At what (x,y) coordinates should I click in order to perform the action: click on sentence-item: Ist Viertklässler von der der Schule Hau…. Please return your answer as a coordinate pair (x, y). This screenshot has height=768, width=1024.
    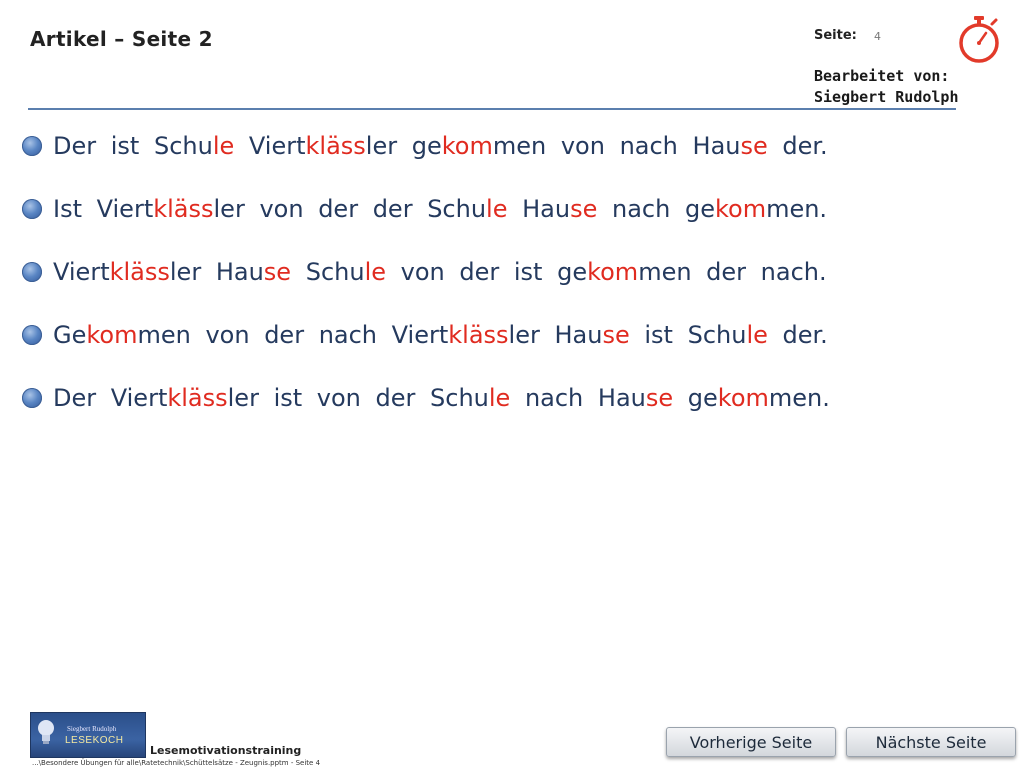
    Looking at the image, I should click on (424, 222).